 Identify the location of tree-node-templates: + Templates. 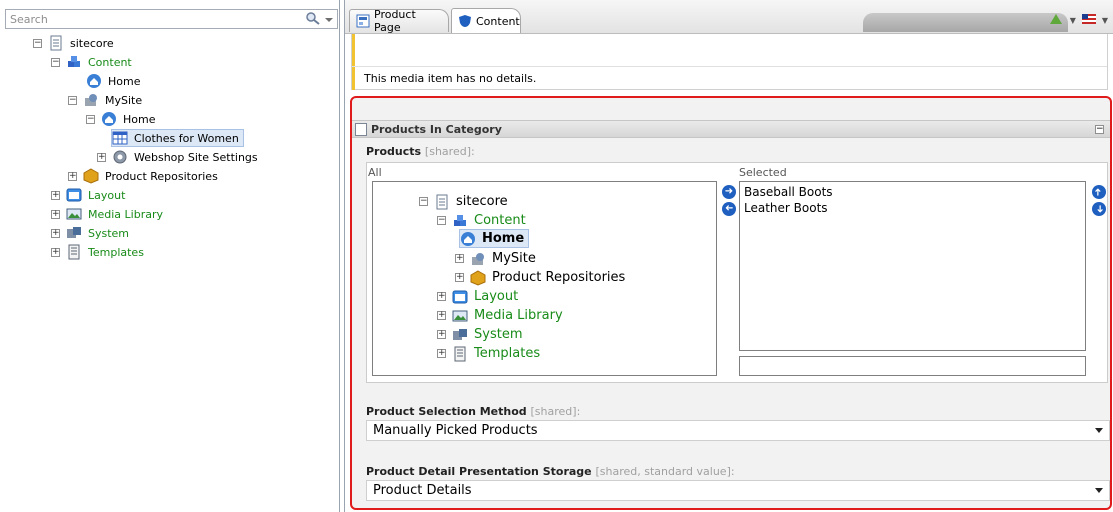
(98, 252).